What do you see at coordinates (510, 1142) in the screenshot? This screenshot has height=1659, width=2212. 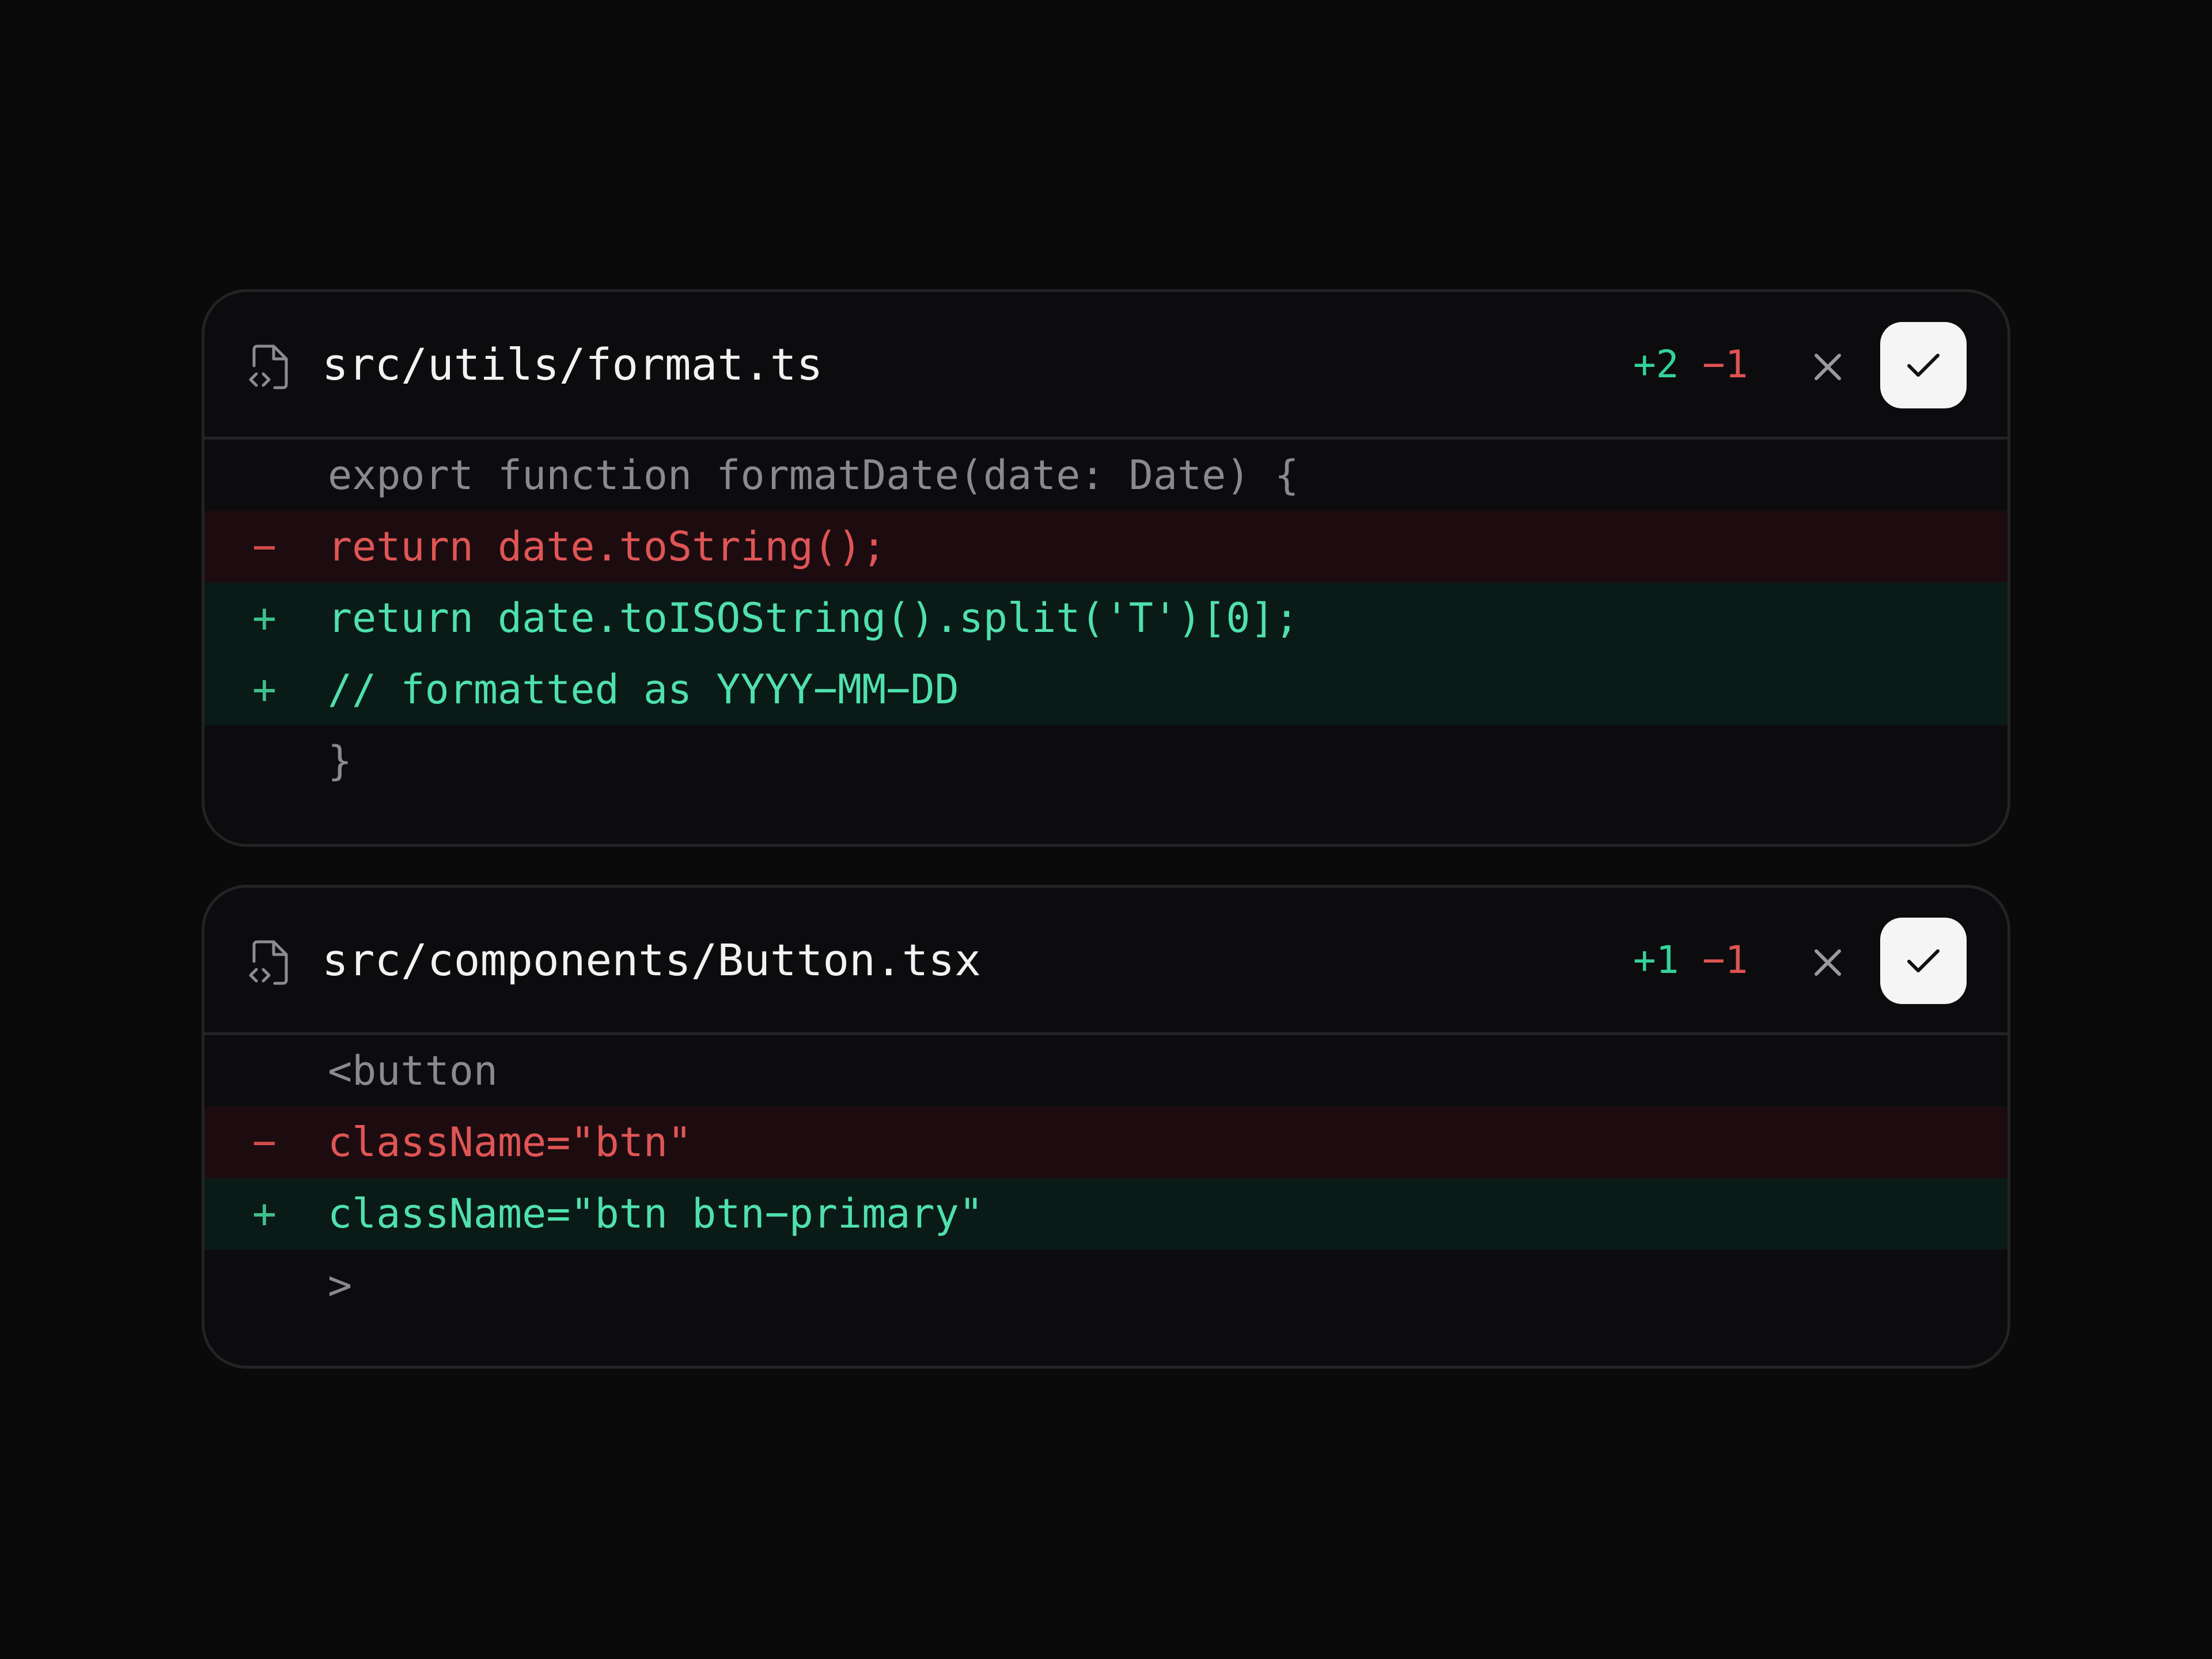 I see `line-code: className="btn"` at bounding box center [510, 1142].